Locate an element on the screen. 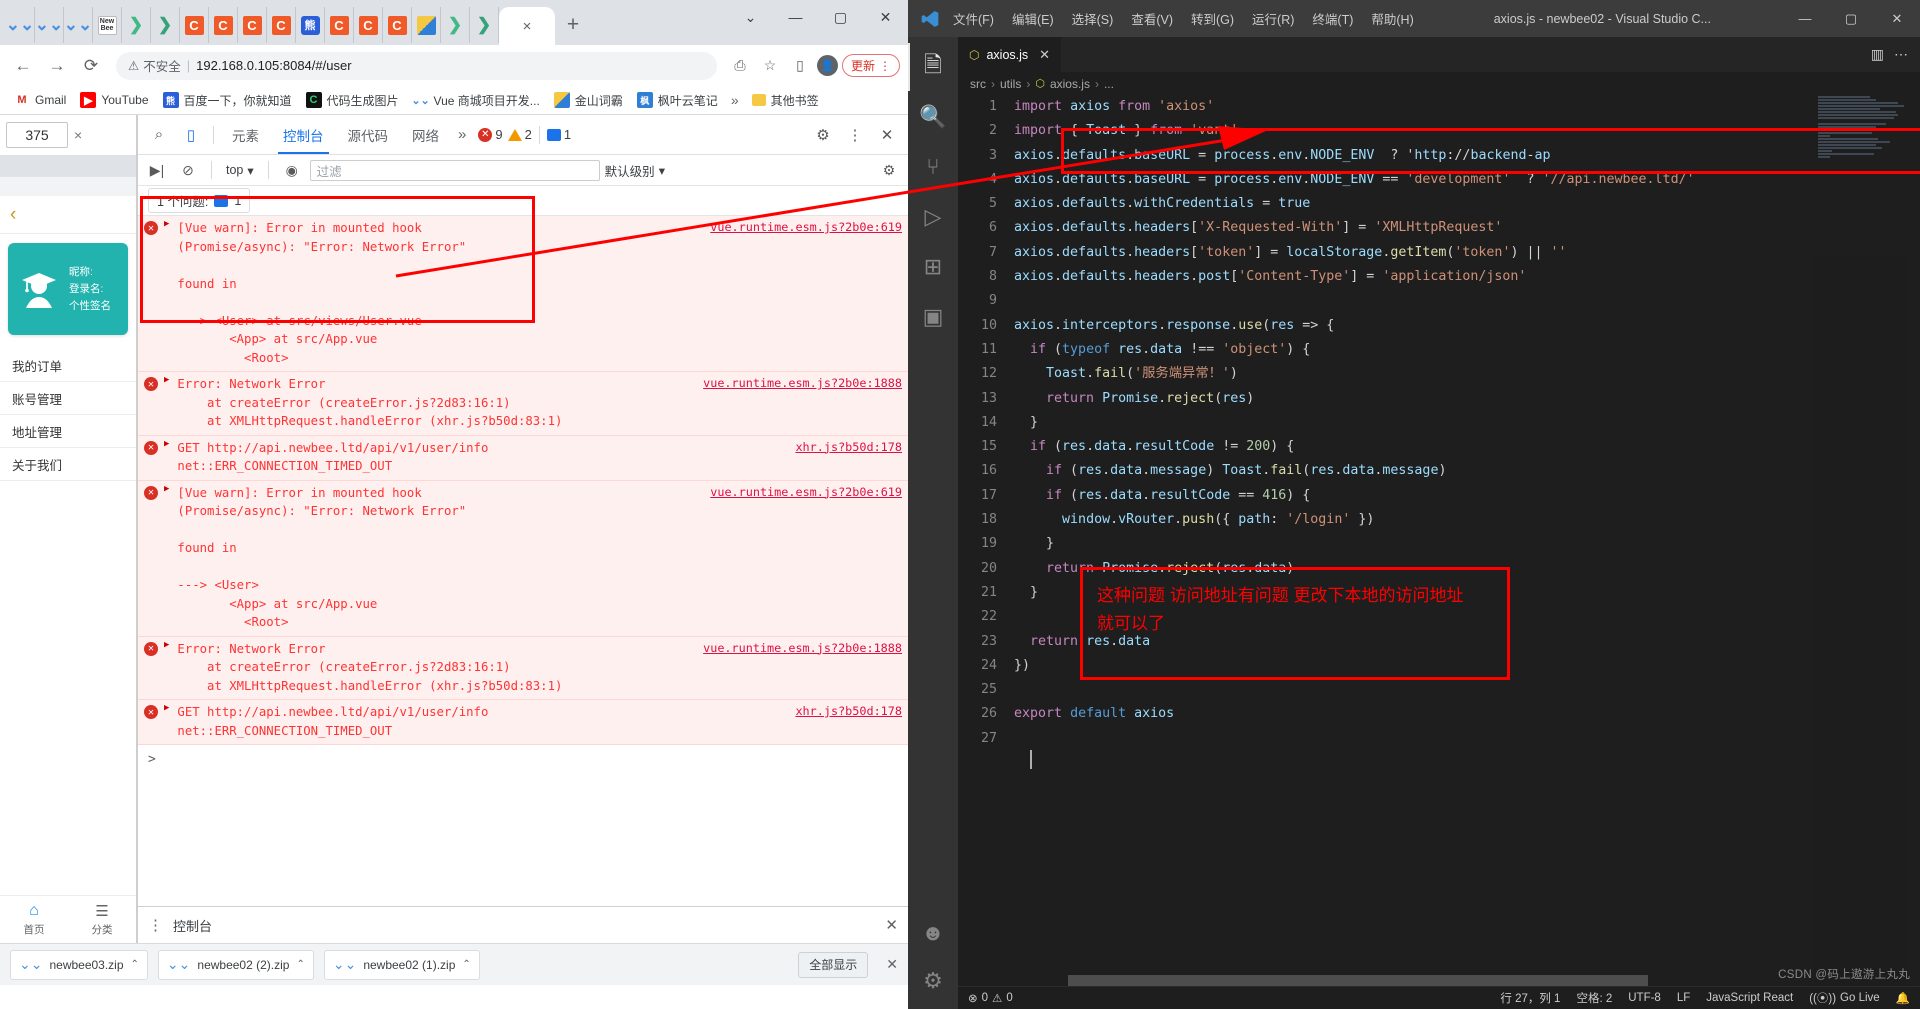 This screenshot has height=1009, width=1920. menu-item-about-us: 关于我们 is located at coordinates (68, 464).